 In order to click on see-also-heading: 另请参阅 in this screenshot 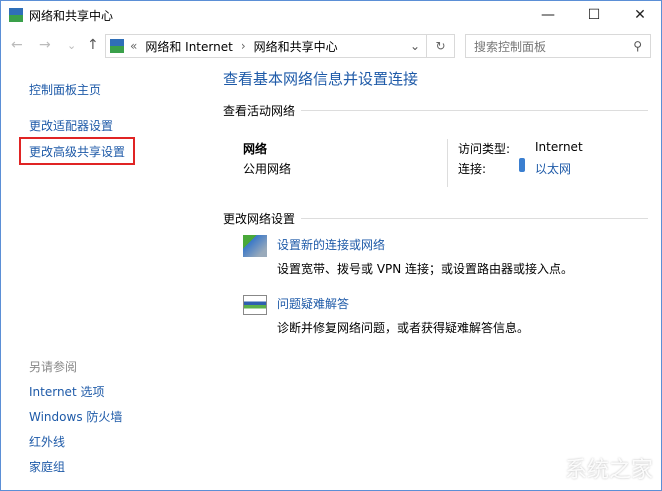, I will do `click(53, 367)`.